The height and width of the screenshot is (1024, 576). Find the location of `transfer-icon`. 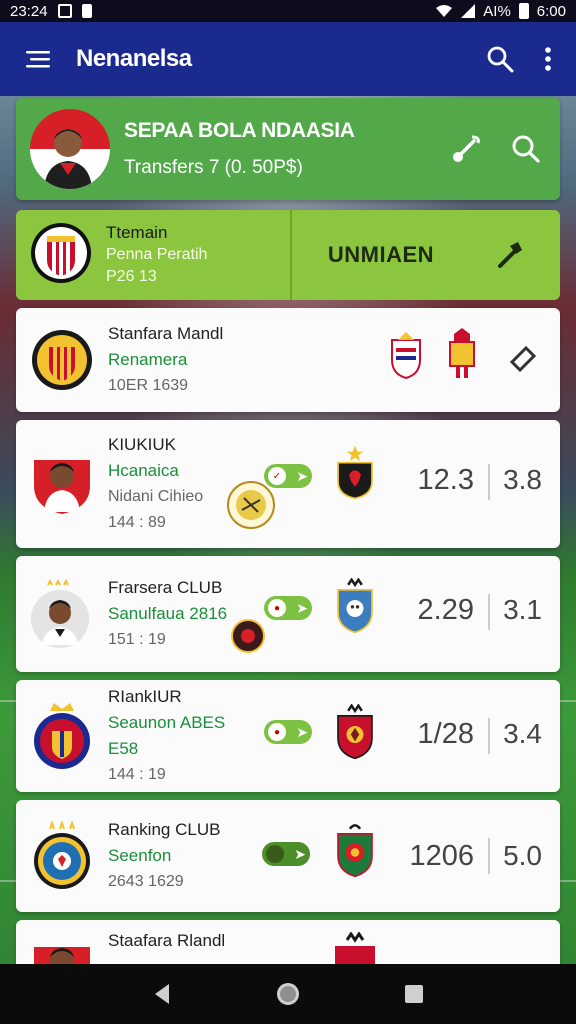

transfer-icon is located at coordinates (466, 149).